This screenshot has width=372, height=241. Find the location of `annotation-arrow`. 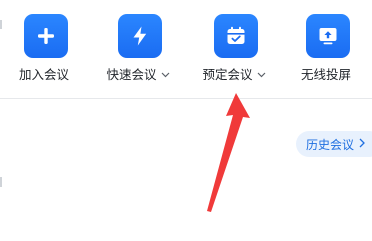

annotation-arrow is located at coordinates (228, 152).